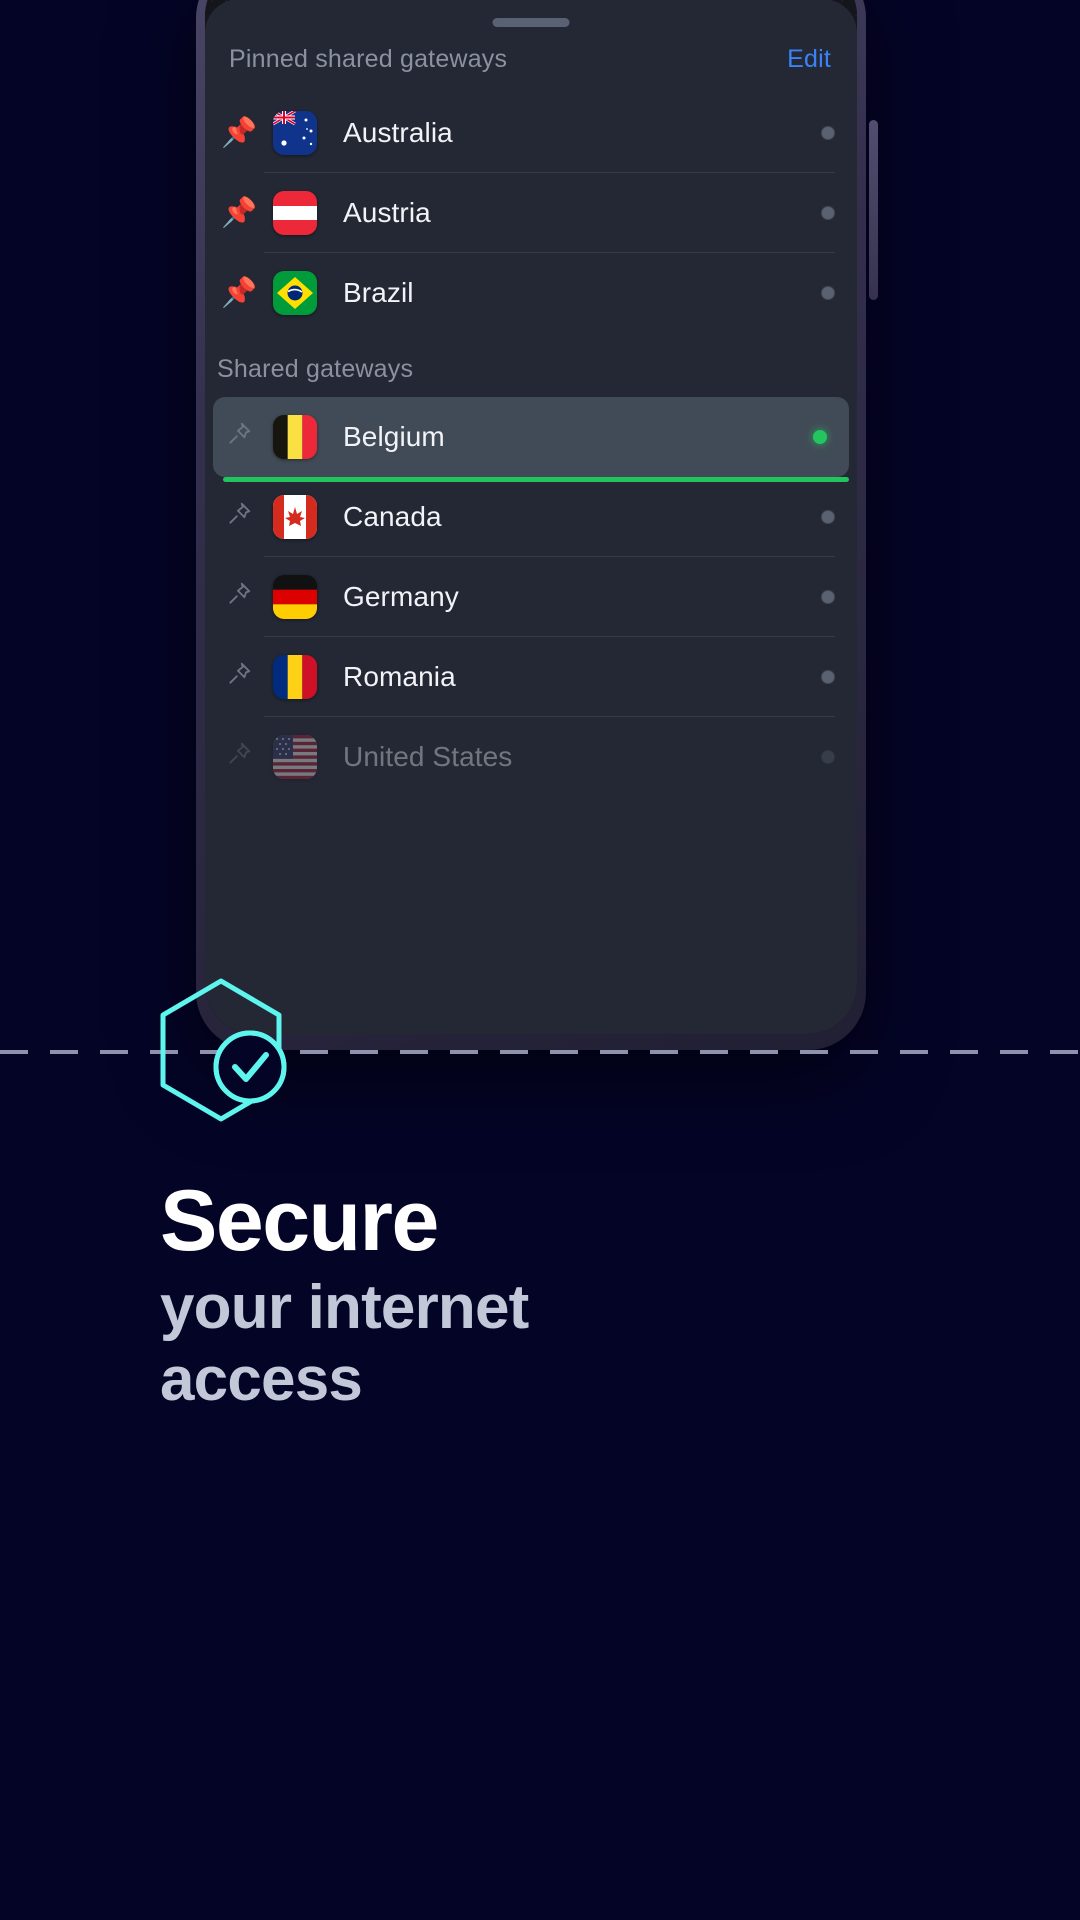 This screenshot has height=1920, width=1080. Describe the element at coordinates (295, 677) in the screenshot. I see `flag-icon-ro` at that location.